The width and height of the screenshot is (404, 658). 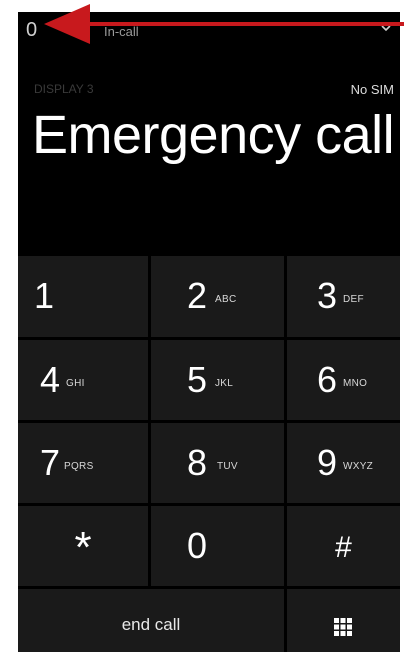 What do you see at coordinates (197, 545) in the screenshot?
I see `key-digit: 0` at bounding box center [197, 545].